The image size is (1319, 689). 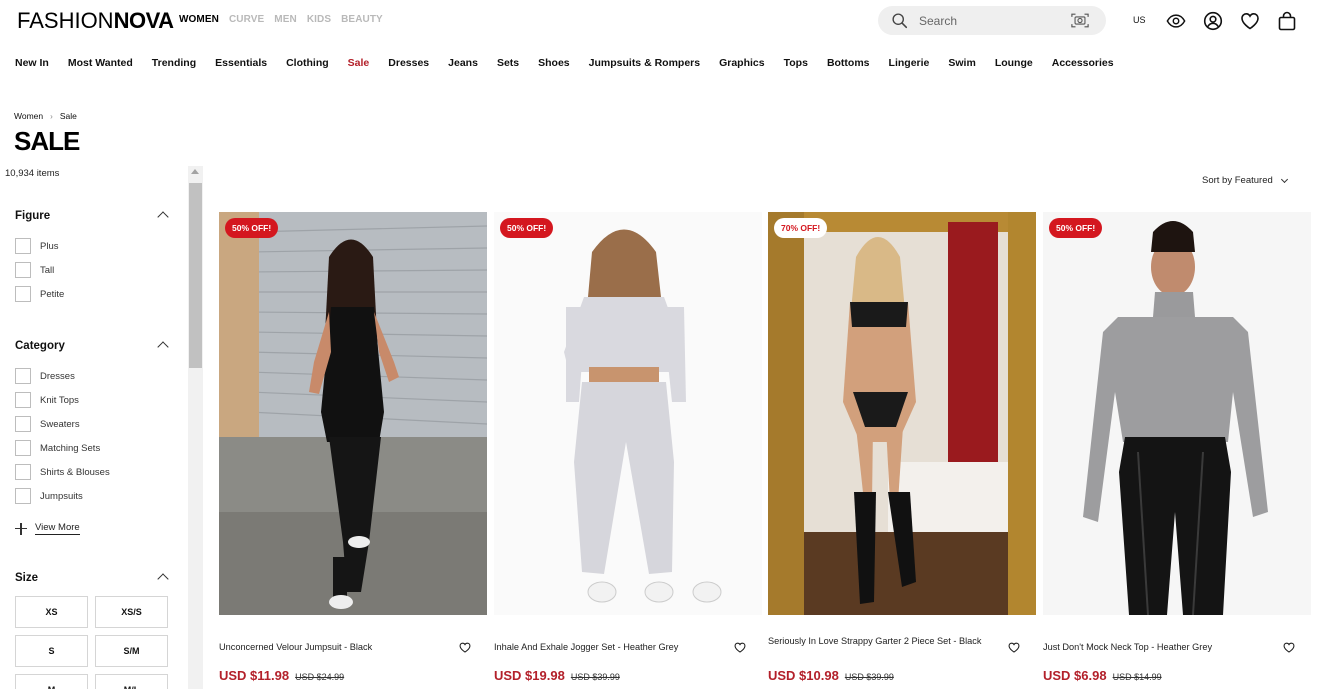 What do you see at coordinates (644, 63) in the screenshot?
I see `nav-jumpsuits-rompers: Jumpsuits & Rompers` at bounding box center [644, 63].